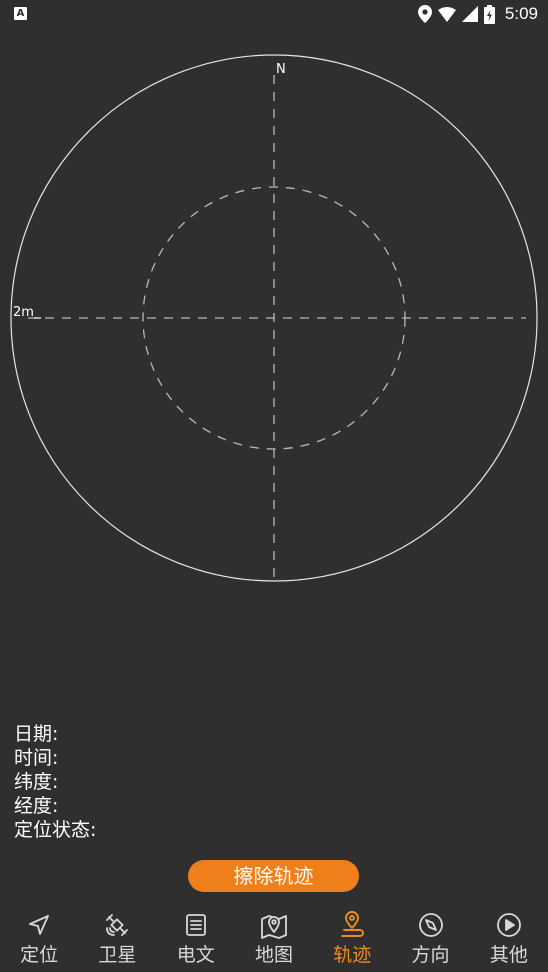 Image resolution: width=548 pixels, height=972 pixels. What do you see at coordinates (281, 69) in the screenshot?
I see `north-label: N` at bounding box center [281, 69].